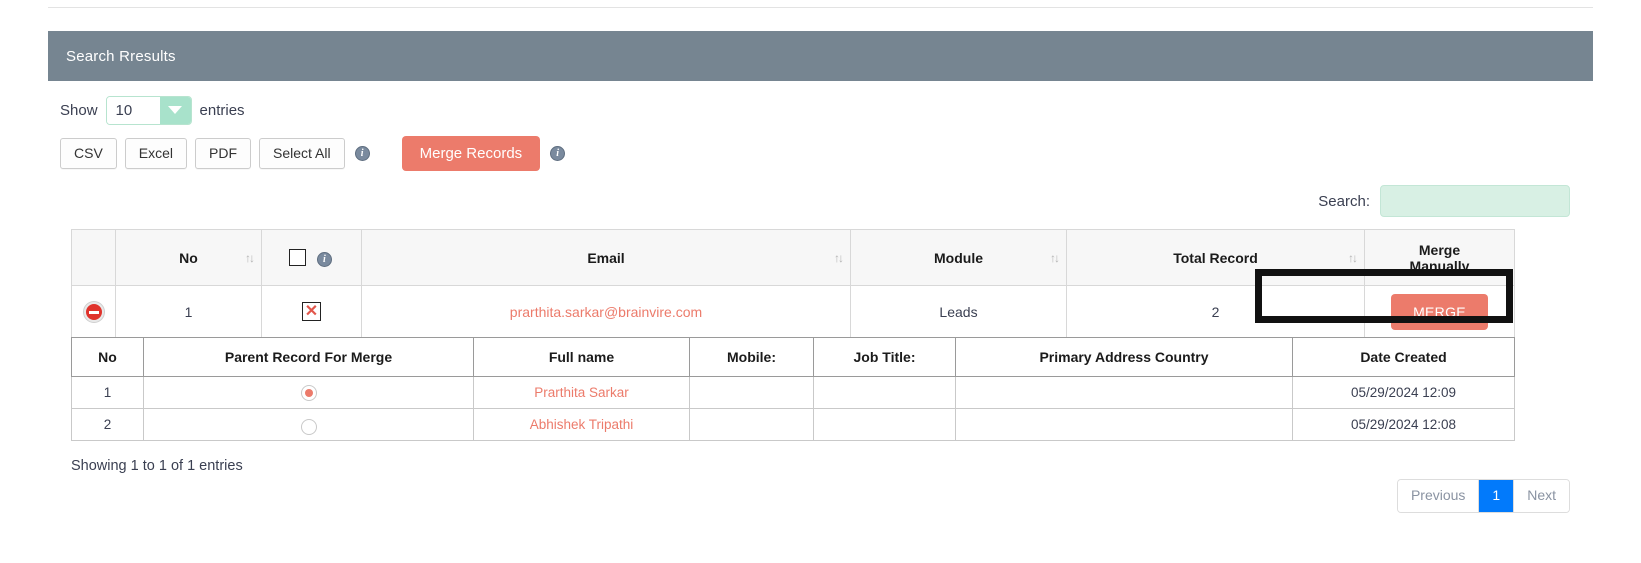 Image resolution: width=1641 pixels, height=563 pixels. I want to click on select-all-checkbox, so click(298, 258).